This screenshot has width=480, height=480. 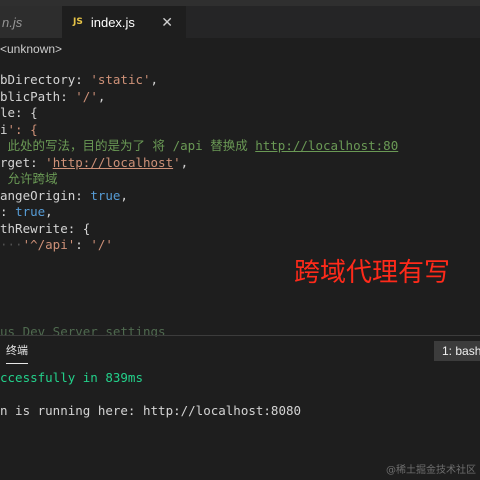 I want to click on code-line: angeOrigin: true,, so click(x=240, y=196).